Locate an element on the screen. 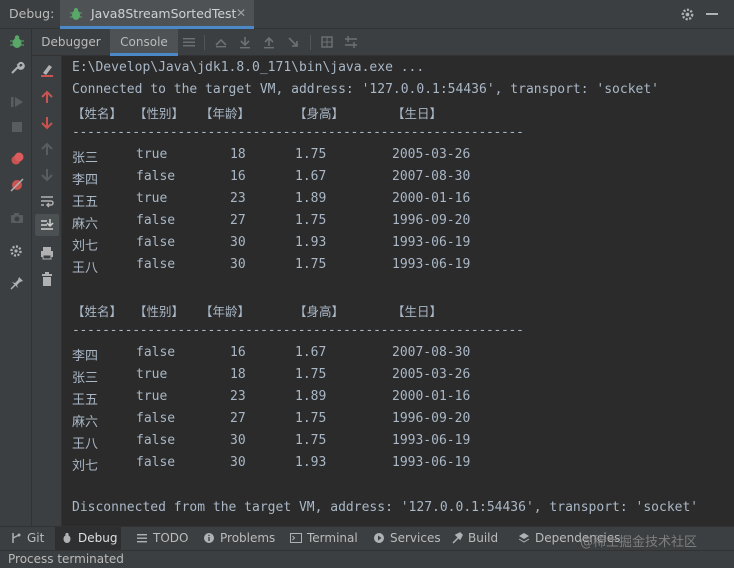 This screenshot has width=734, height=568. session-tab-title: Java8StreamSortedTest is located at coordinates (164, 13).